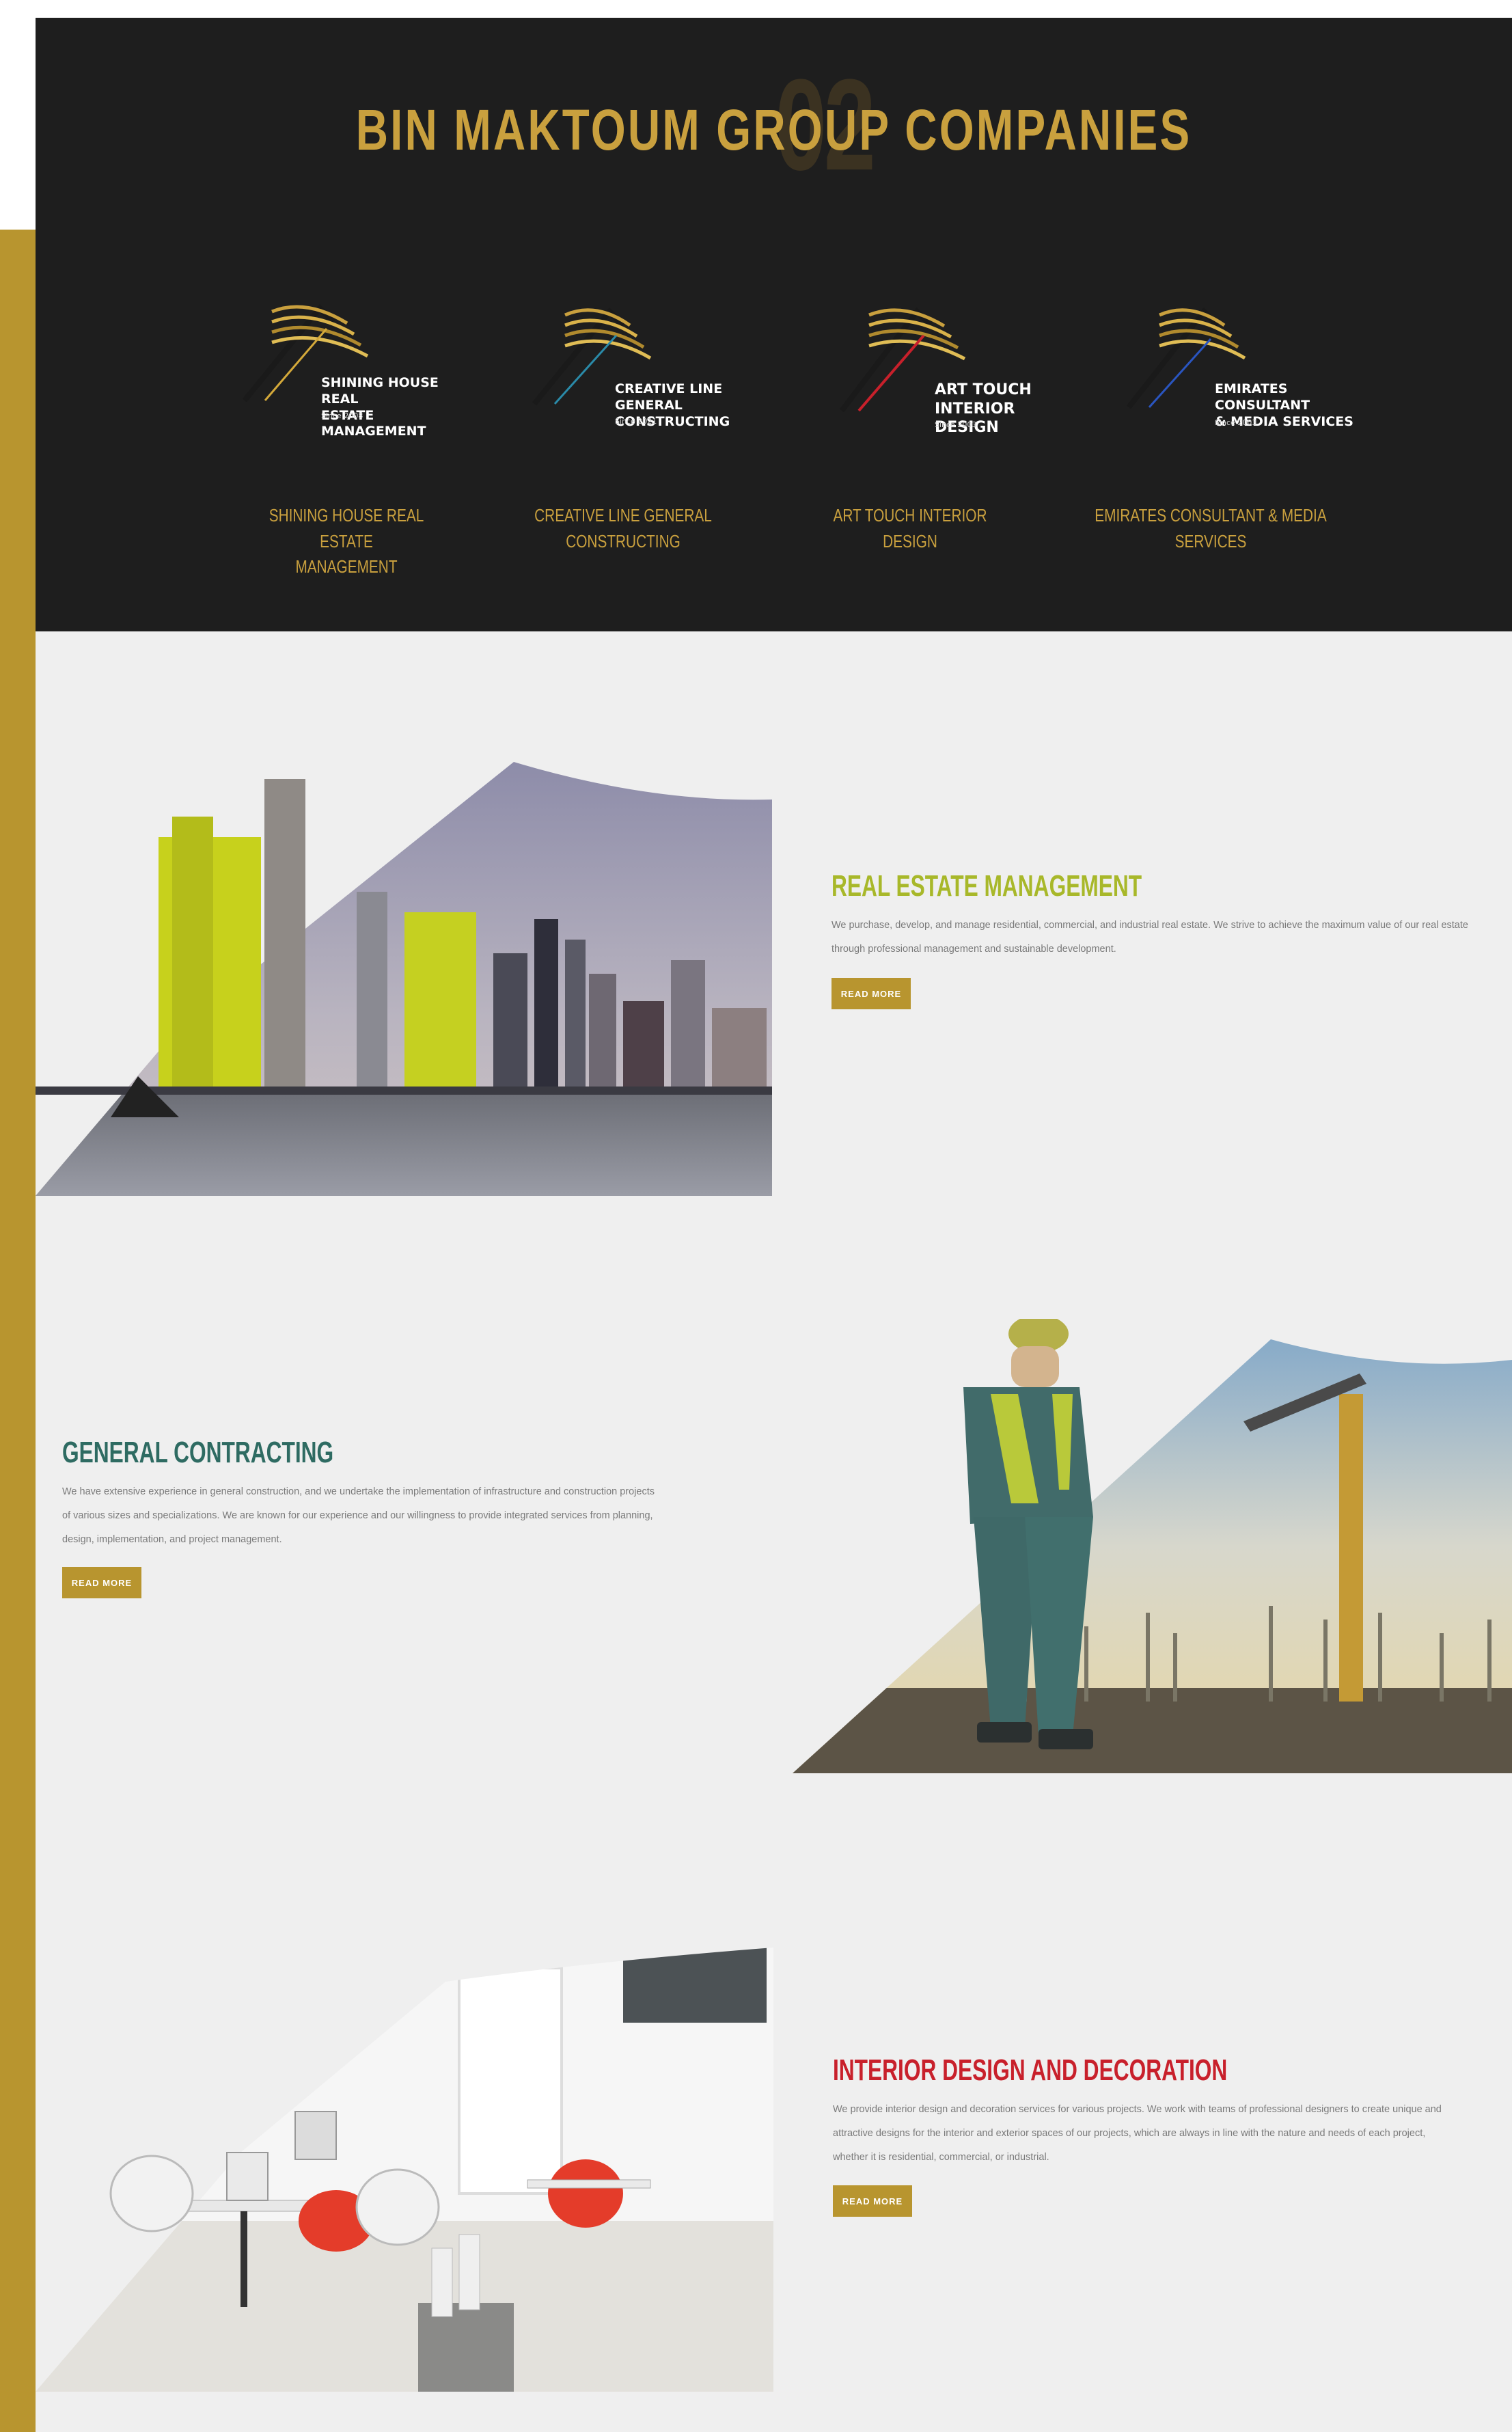 This screenshot has height=2432, width=1512. I want to click on company-name-emirates-consultant: EMIRATES CONSULTANT & MEDIA SERVICES, so click(1210, 528).